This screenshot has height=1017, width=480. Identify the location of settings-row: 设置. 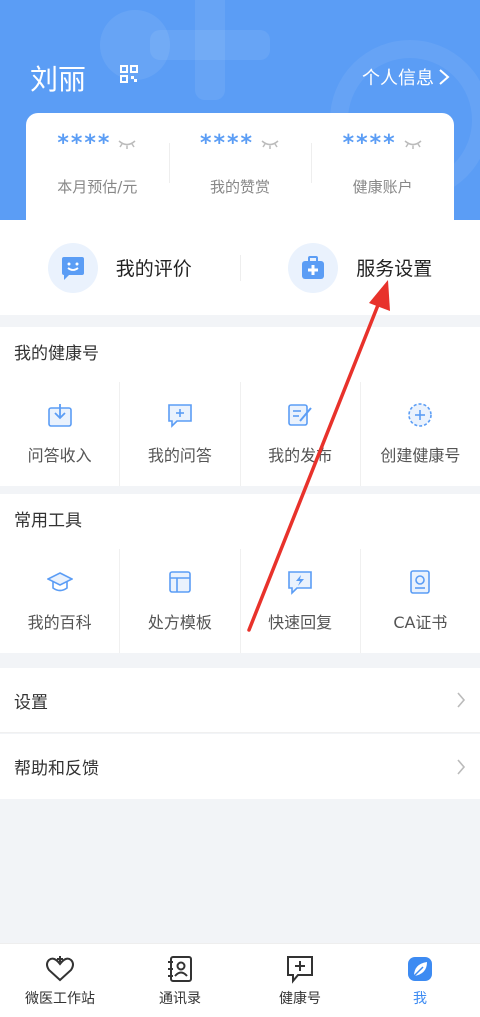
(240, 700).